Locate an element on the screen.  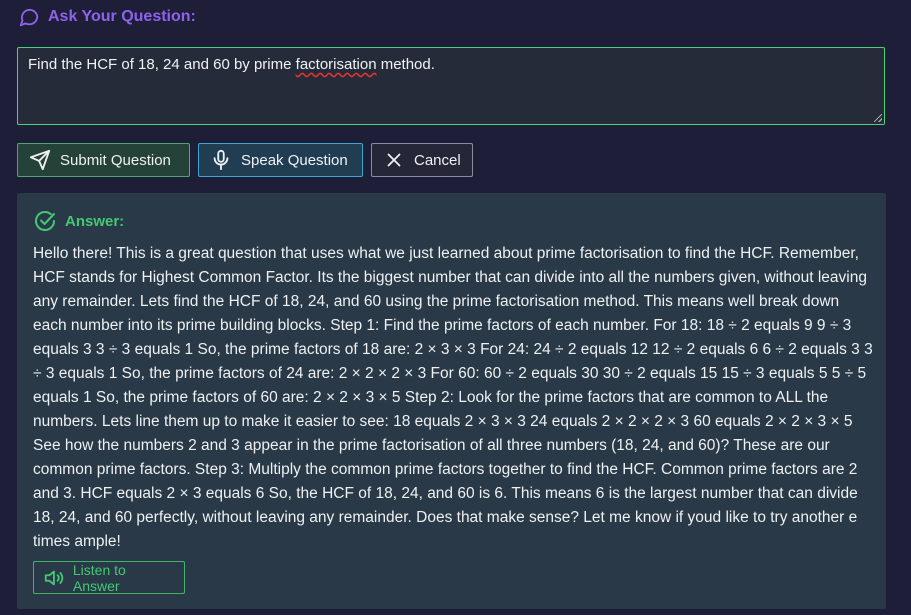
question-text-misspelled: factorisation is located at coordinates (336, 64).